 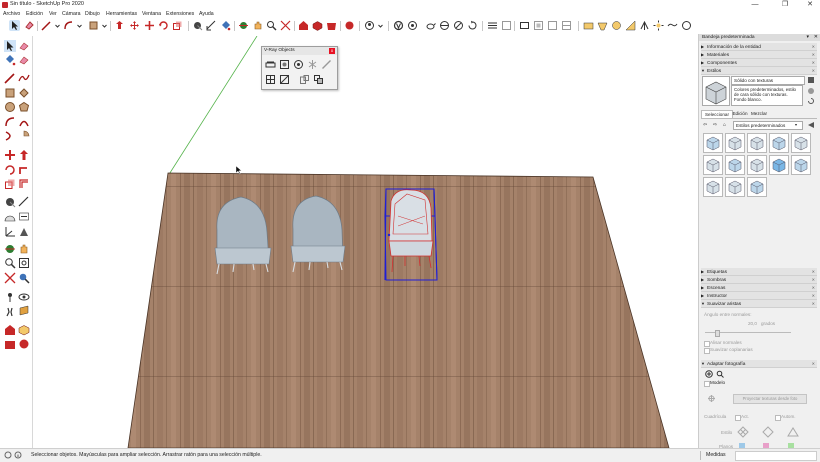 I want to click on extension-warehouse-icon, so click(x=331, y=25).